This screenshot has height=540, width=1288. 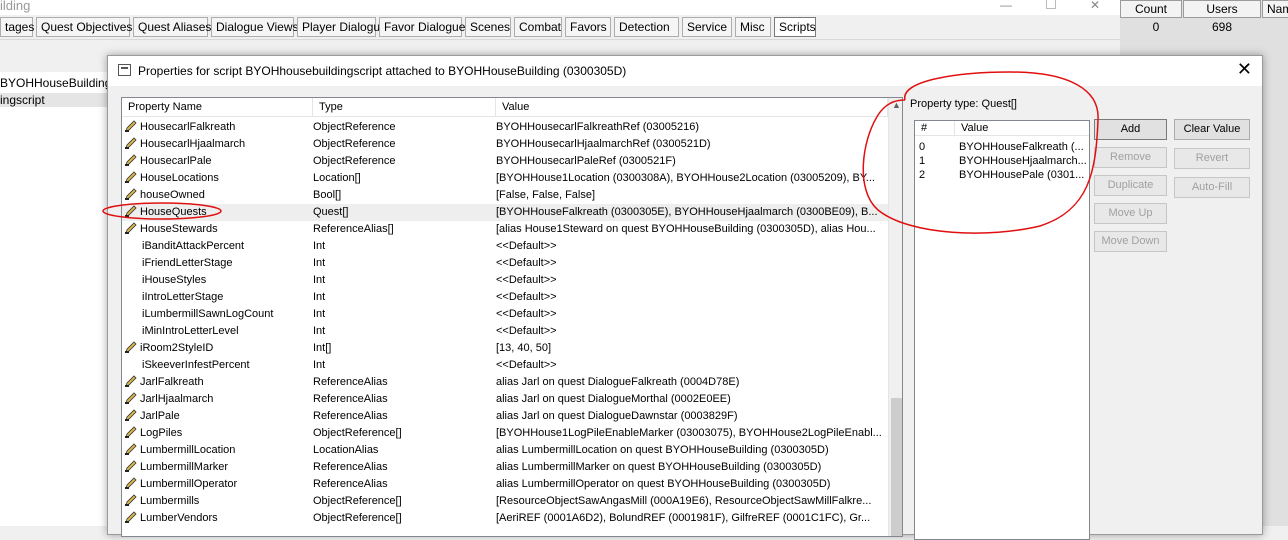 I want to click on column-header-index: #, so click(x=935, y=128).